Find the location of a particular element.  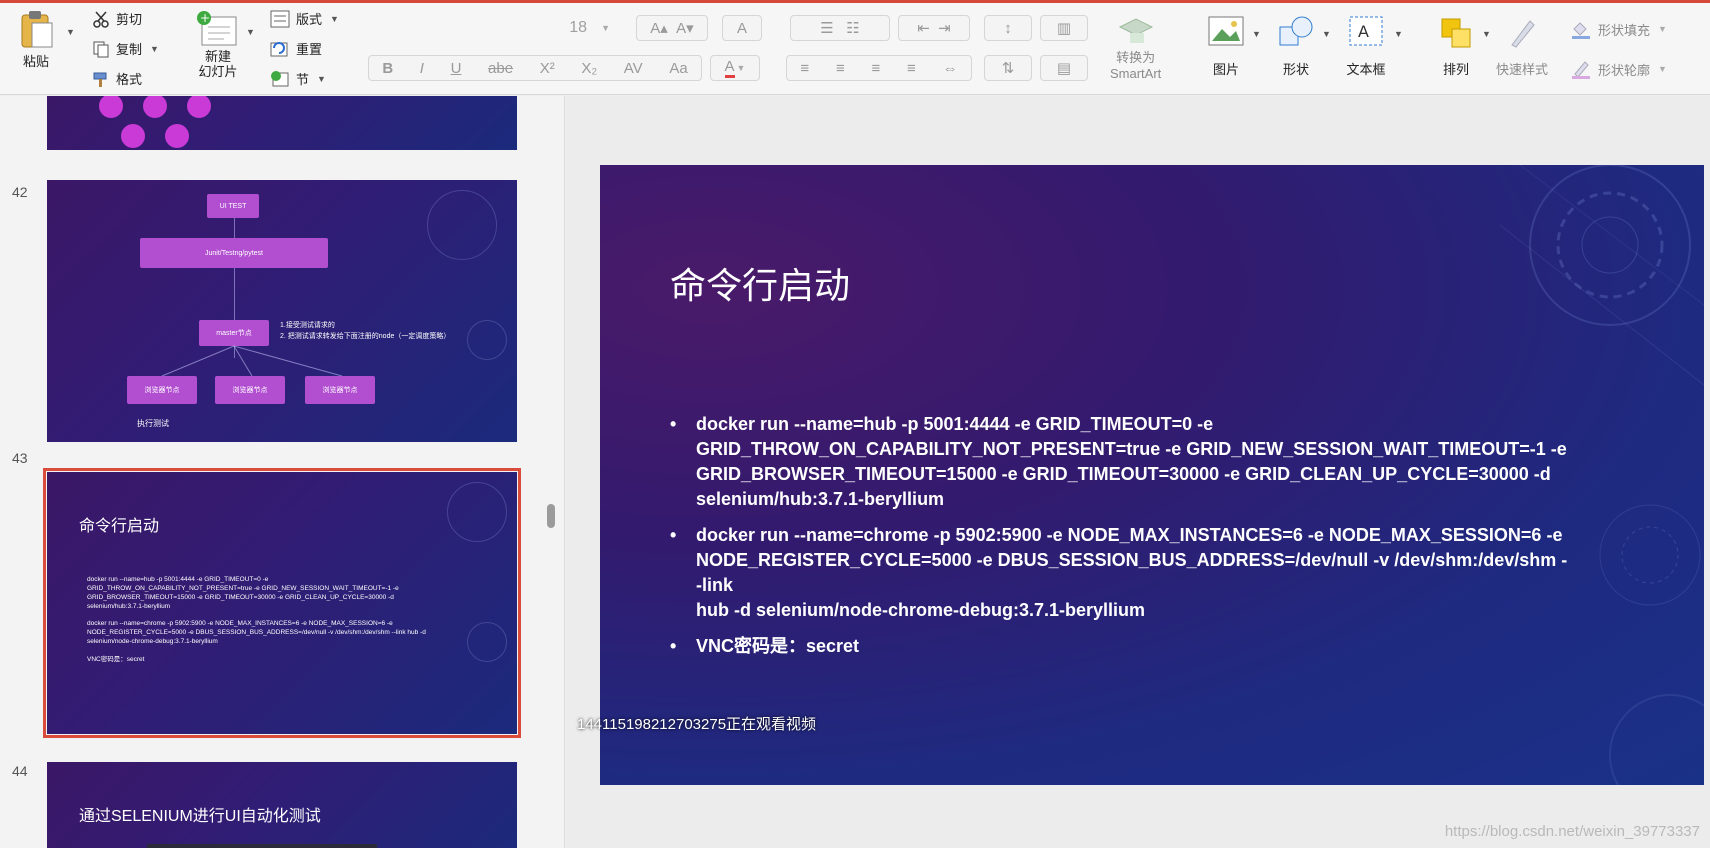

textbox-dropdown-icon: ▼ is located at coordinates (1398, 34).